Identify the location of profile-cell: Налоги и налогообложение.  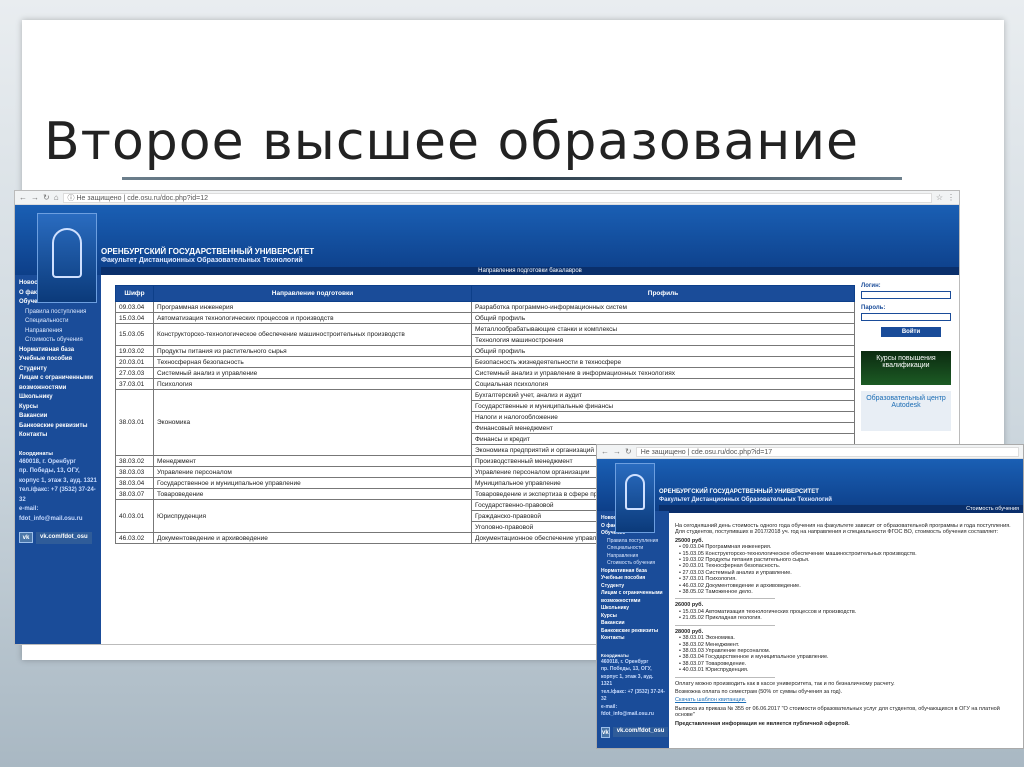
(663, 417).